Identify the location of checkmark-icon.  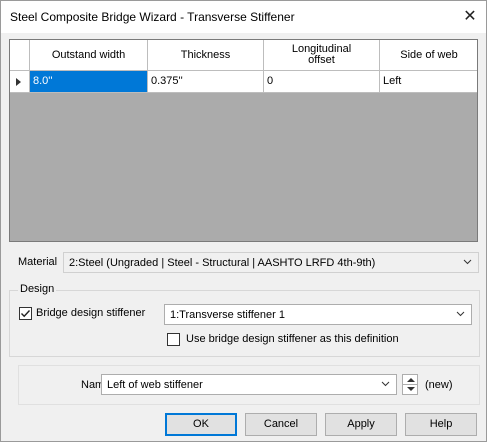
(26, 314).